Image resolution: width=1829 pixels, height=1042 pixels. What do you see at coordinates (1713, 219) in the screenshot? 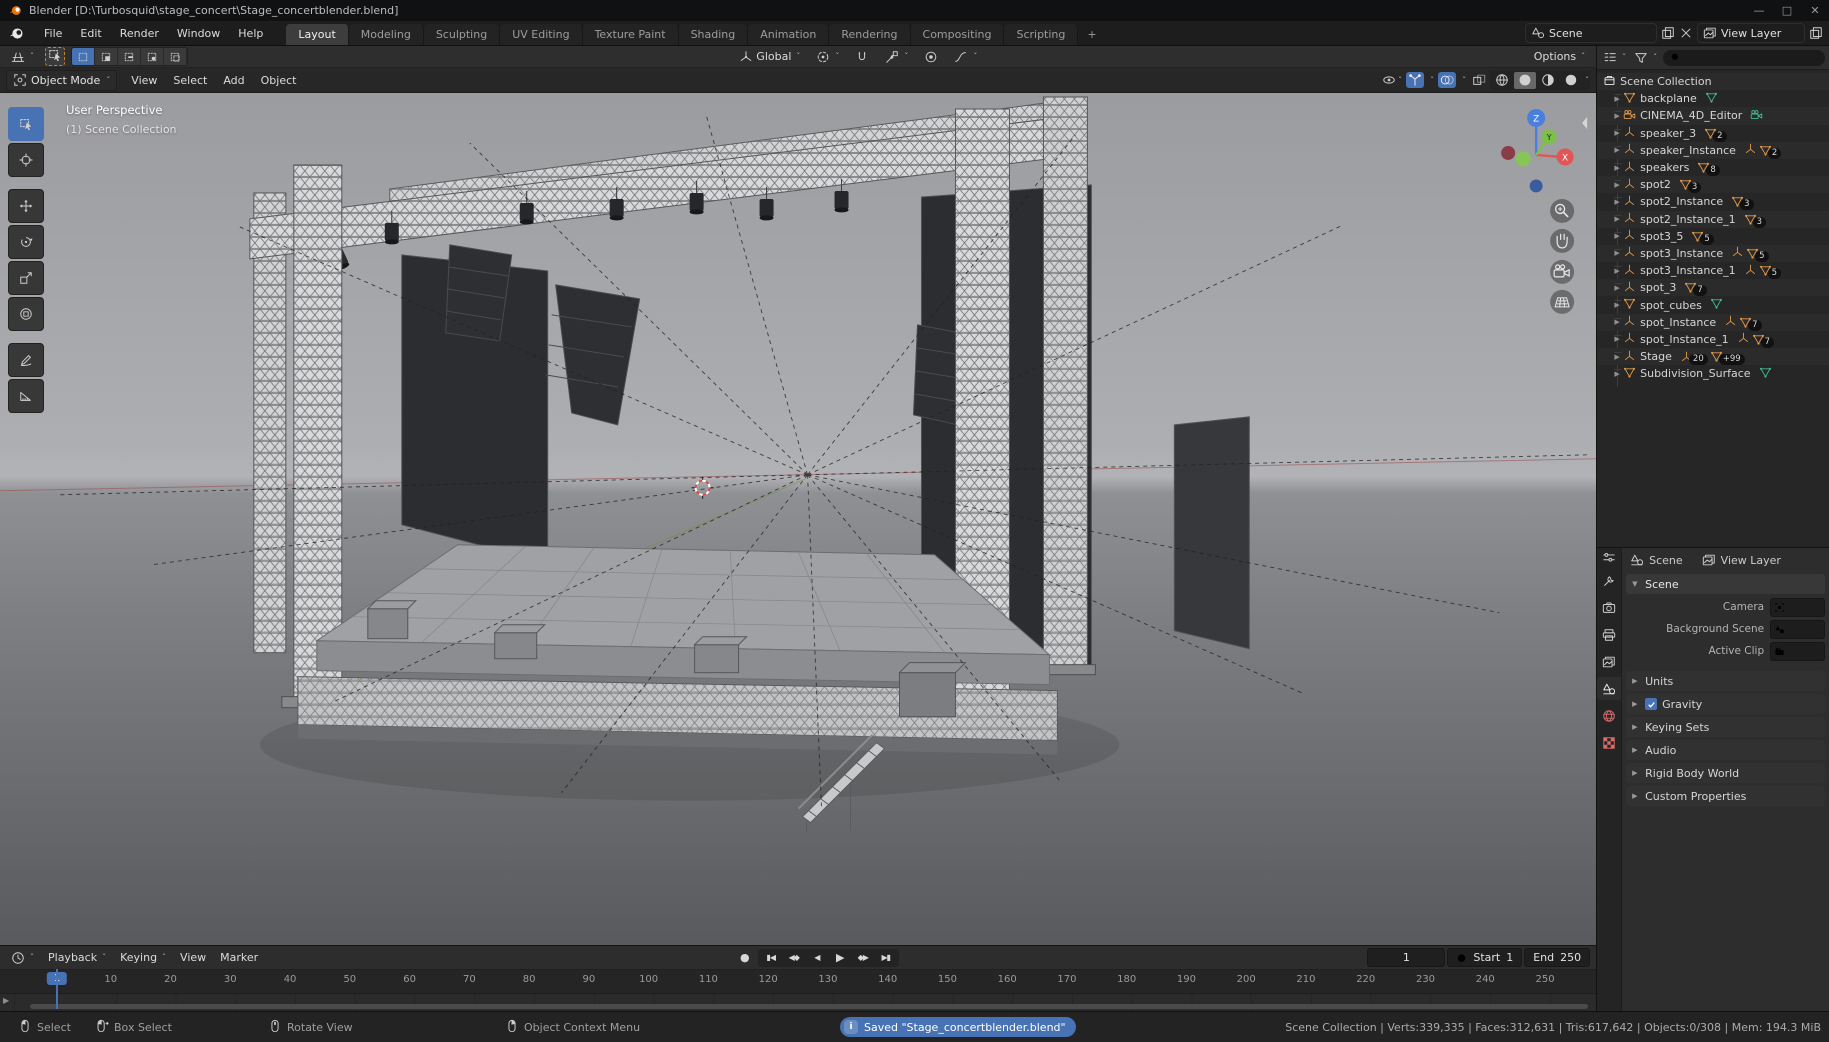
I see `outliner-row-spot2-instance-1: ▶ spot2_Instance_1 3` at bounding box center [1713, 219].